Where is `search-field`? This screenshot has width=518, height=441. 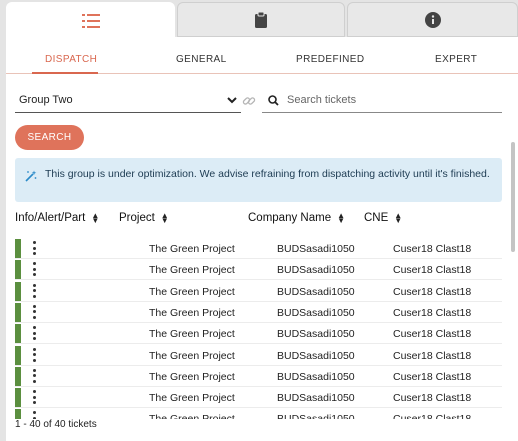 search-field is located at coordinates (382, 100).